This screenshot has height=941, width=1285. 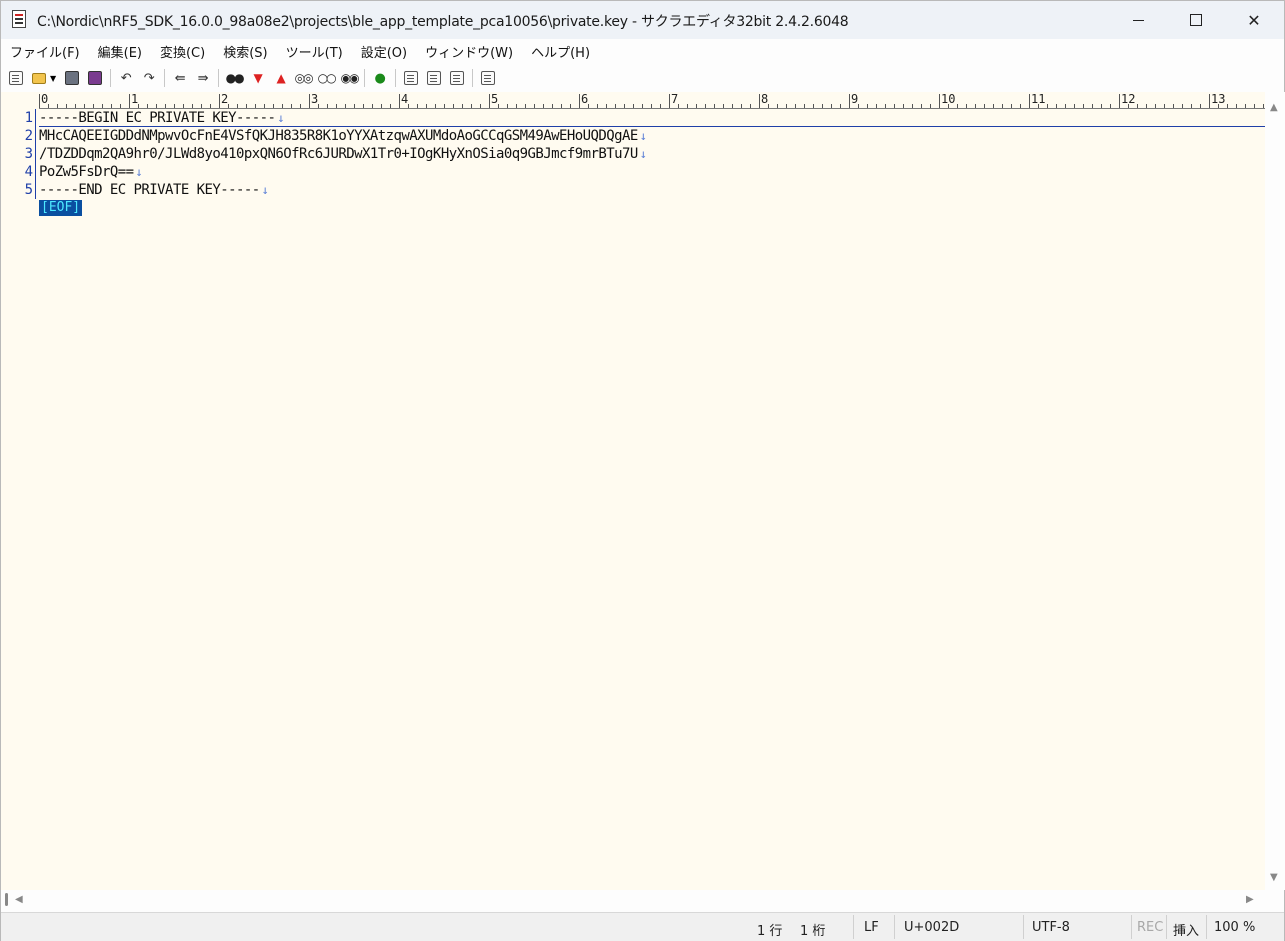 What do you see at coordinates (245, 51) in the screenshot?
I see `menu-search: 検索(S)` at bounding box center [245, 51].